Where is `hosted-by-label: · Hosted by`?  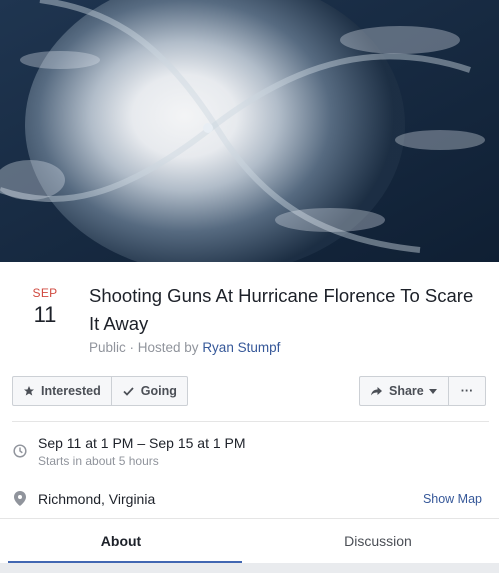
hosted-by-label: · Hosted by is located at coordinates (164, 347).